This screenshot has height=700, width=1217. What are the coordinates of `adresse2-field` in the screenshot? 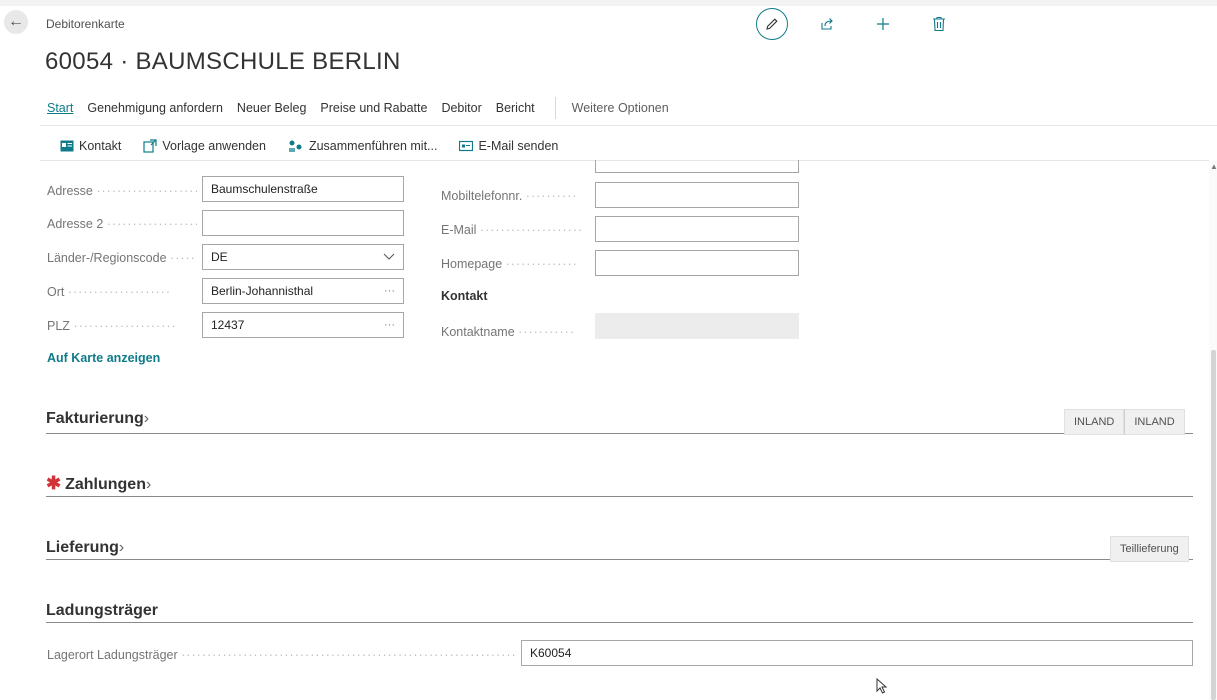 It's located at (303, 223).